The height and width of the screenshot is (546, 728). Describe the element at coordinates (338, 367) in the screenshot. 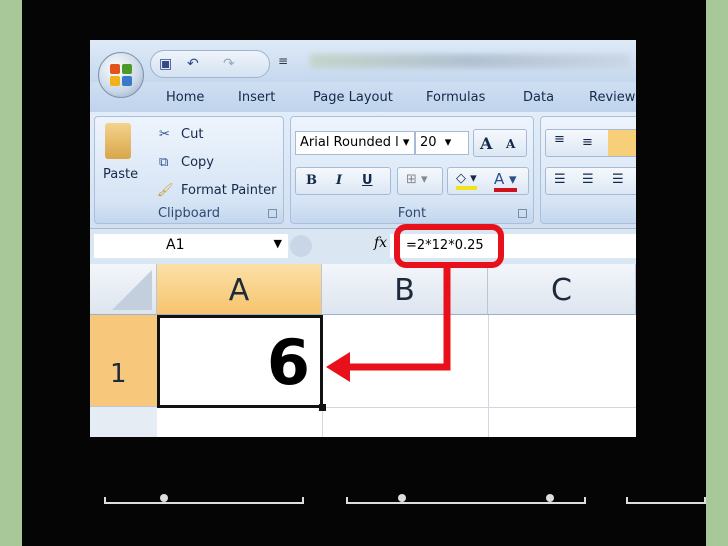

I see `arrow-head-icon` at that location.